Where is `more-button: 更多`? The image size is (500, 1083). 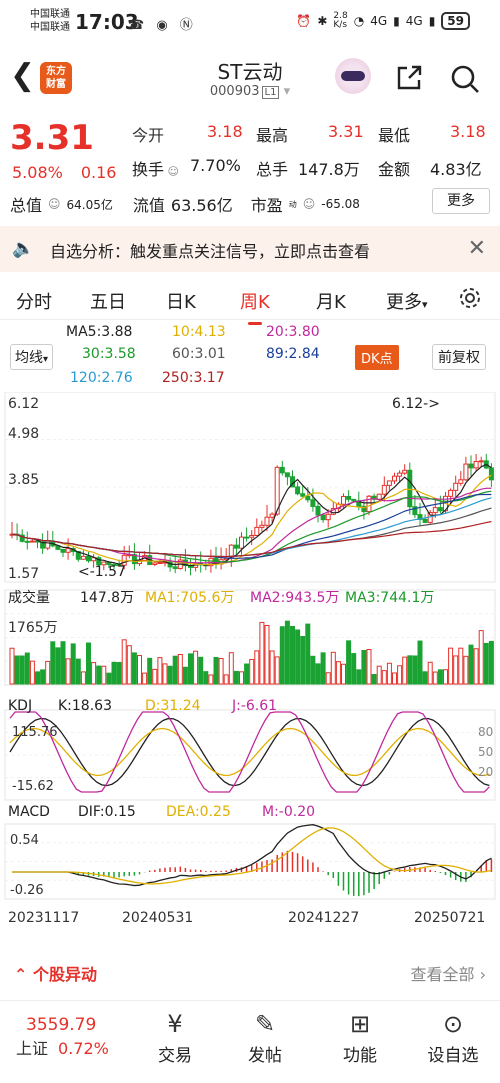 more-button: 更多 is located at coordinates (461, 201).